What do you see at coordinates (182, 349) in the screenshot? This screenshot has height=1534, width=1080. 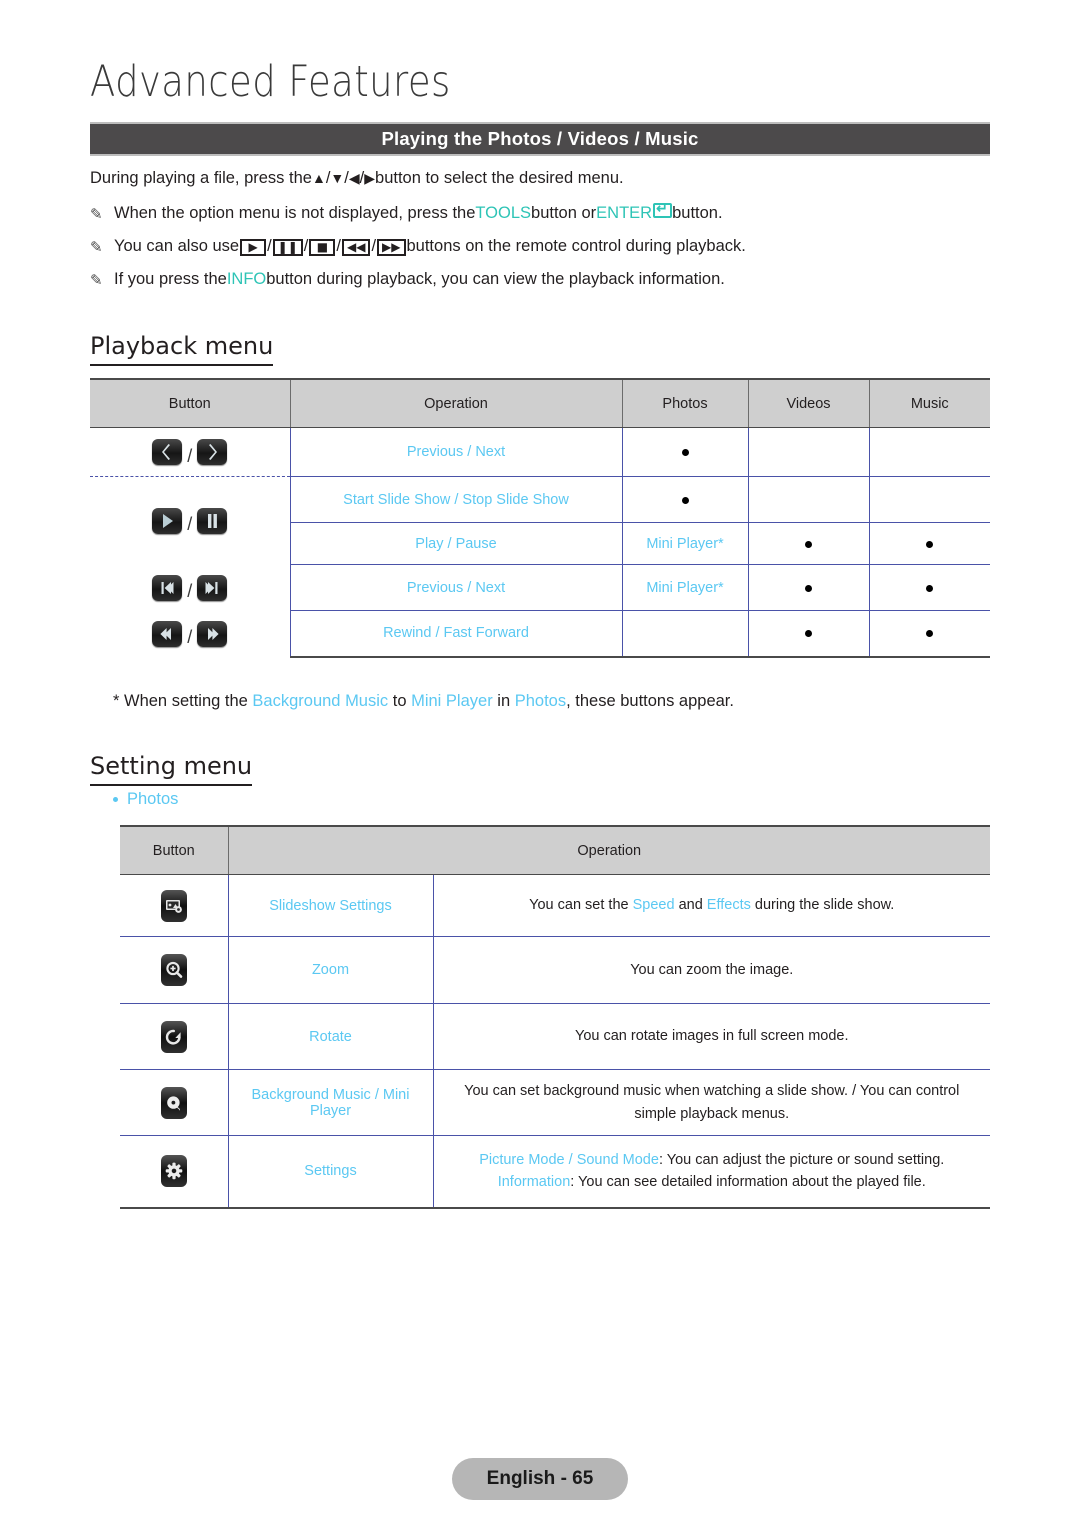 I see `playback-menu-heading: Playback menu` at bounding box center [182, 349].